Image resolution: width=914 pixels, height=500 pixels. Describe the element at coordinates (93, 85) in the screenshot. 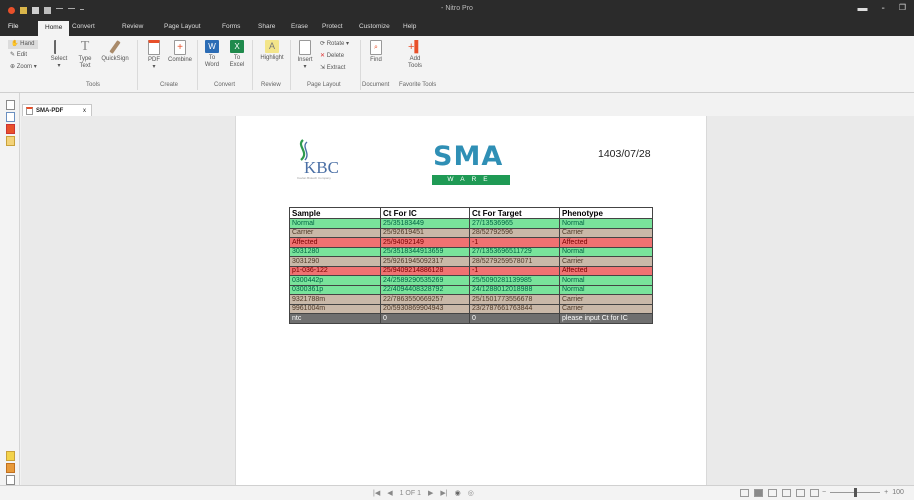

I see `group-label-tools: Tools` at that location.